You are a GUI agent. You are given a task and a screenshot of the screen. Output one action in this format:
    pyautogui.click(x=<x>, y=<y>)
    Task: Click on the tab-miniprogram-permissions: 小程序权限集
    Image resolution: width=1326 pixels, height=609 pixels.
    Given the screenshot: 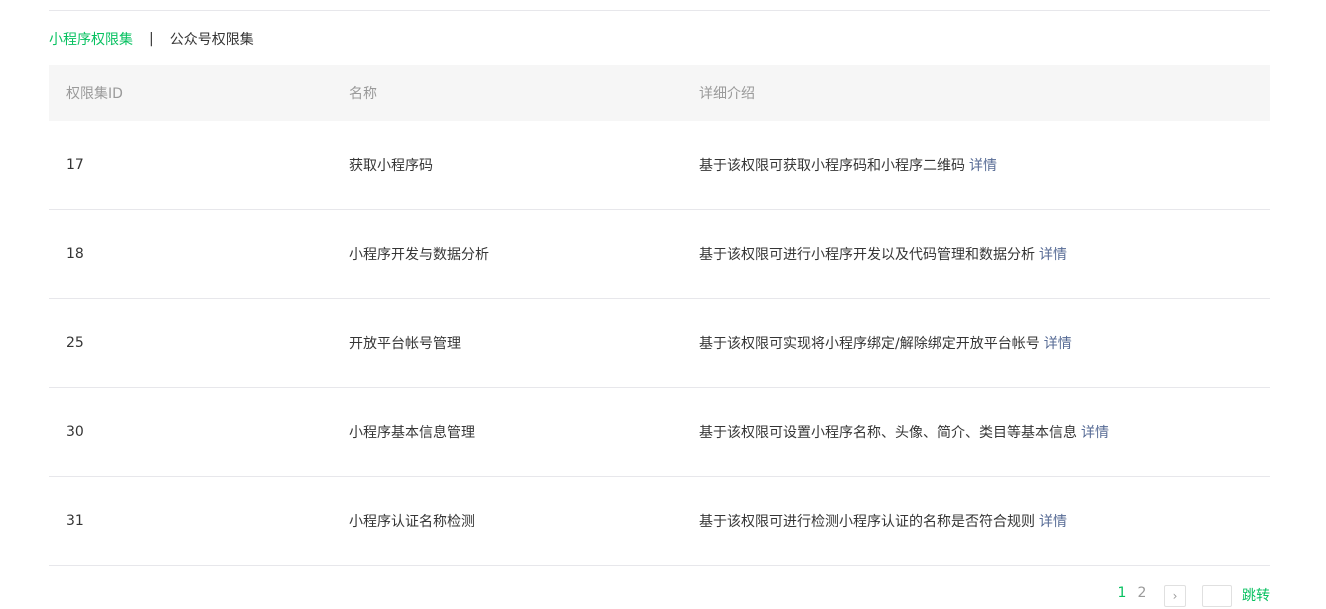 What is the action you would take?
    pyautogui.click(x=91, y=39)
    